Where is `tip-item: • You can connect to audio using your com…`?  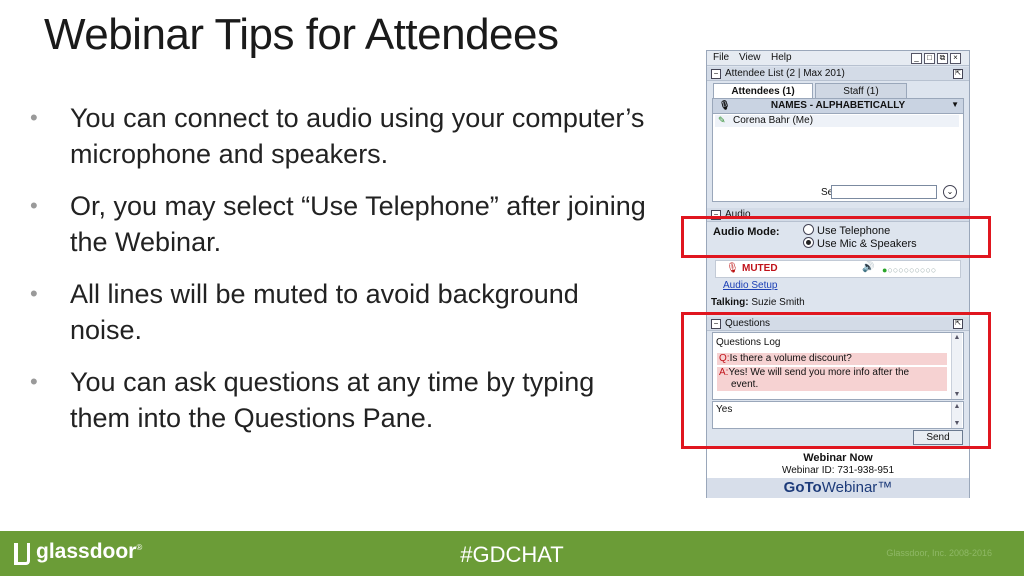 tip-item: • You can connect to audio using your com… is located at coordinates (338, 136).